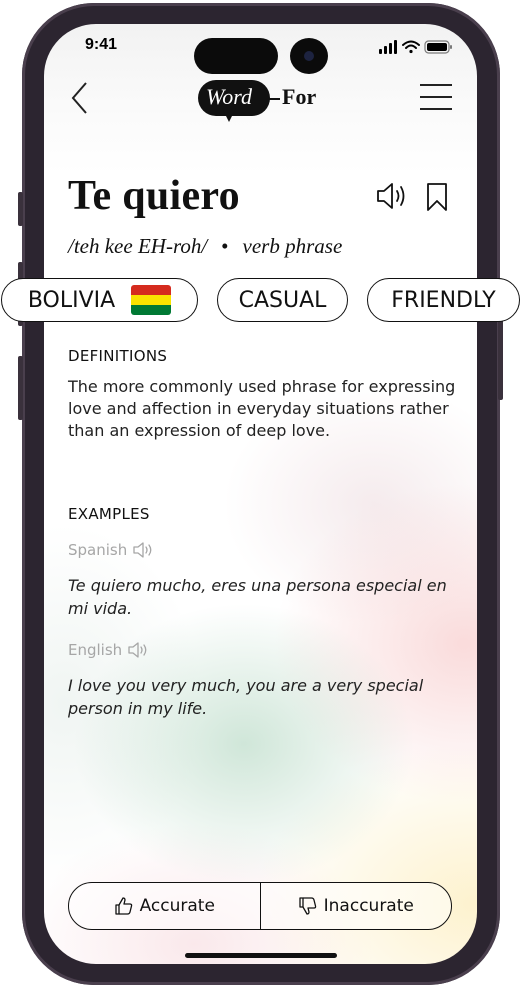 Image resolution: width=521 pixels, height=989 pixels. I want to click on bookmark-button, so click(437, 197).